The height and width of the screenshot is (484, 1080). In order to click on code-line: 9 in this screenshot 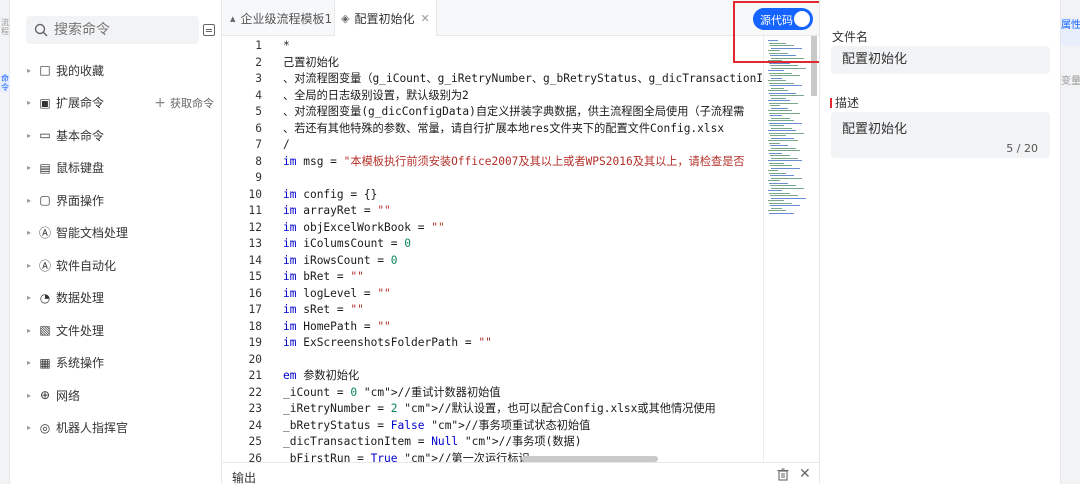, I will do `click(492, 178)`.